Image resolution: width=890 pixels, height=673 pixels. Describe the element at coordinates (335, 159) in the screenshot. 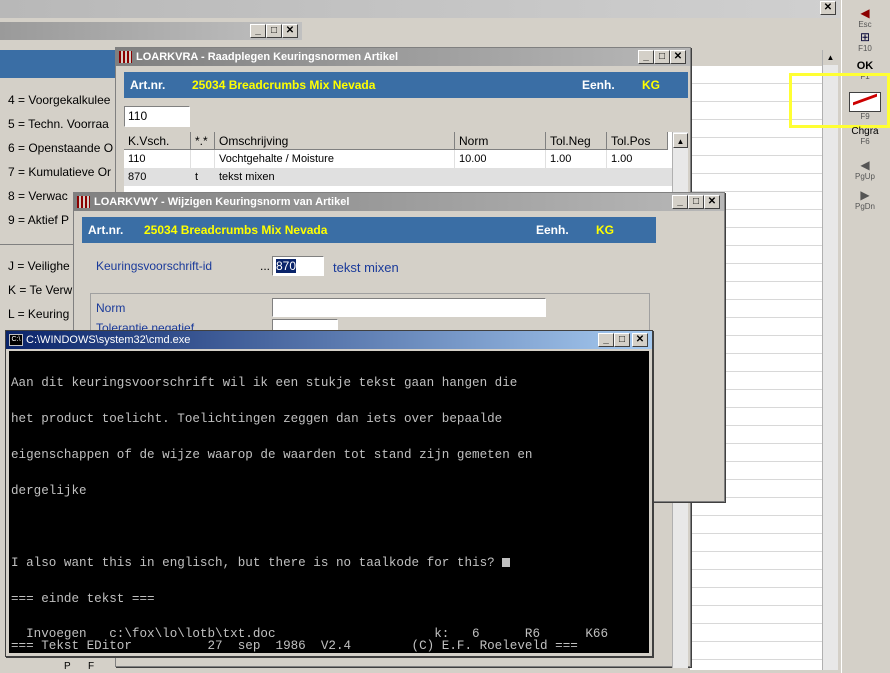

I see `cell-omschrijving: Vochtgehalte / Moisture` at that location.